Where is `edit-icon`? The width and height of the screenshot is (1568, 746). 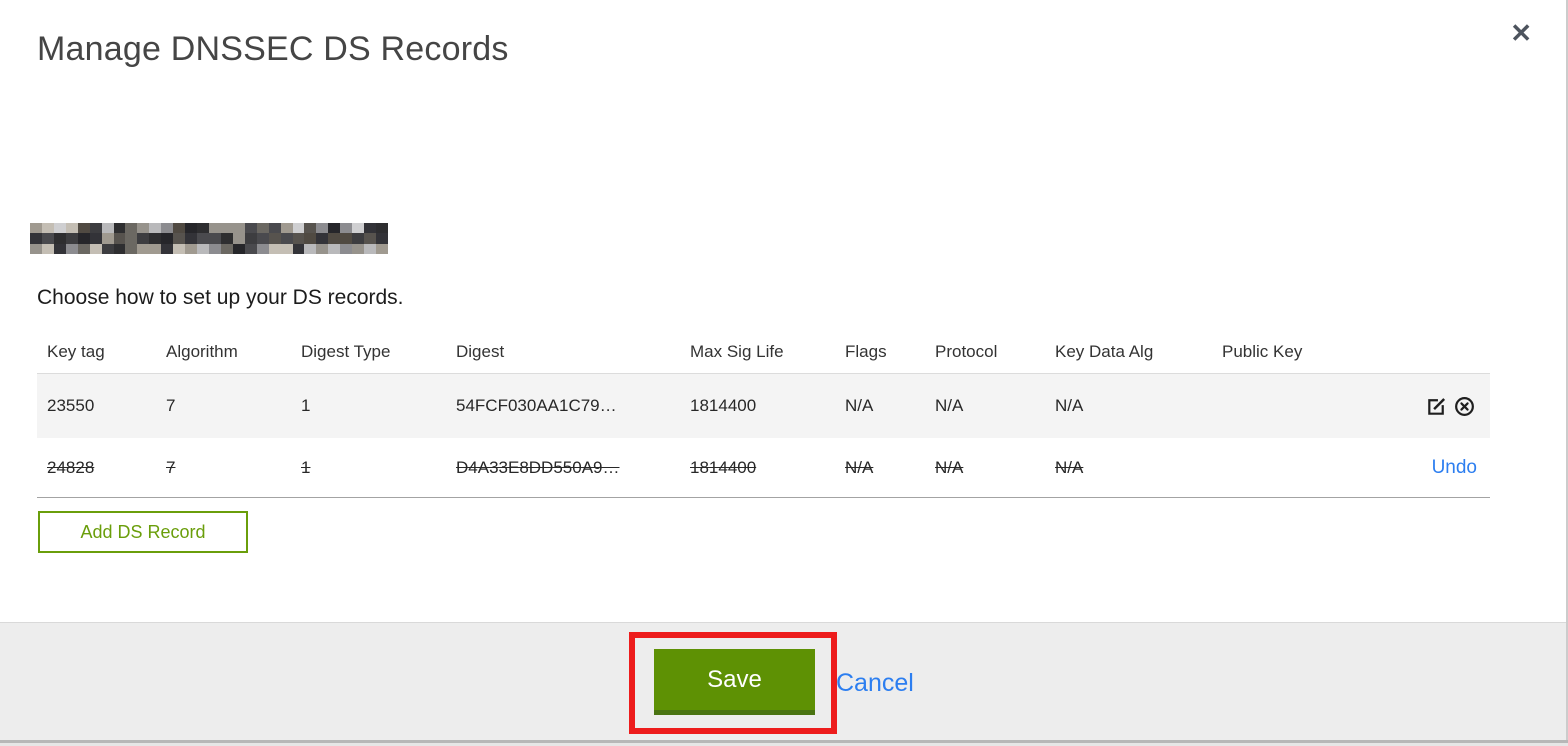 edit-icon is located at coordinates (1437, 406).